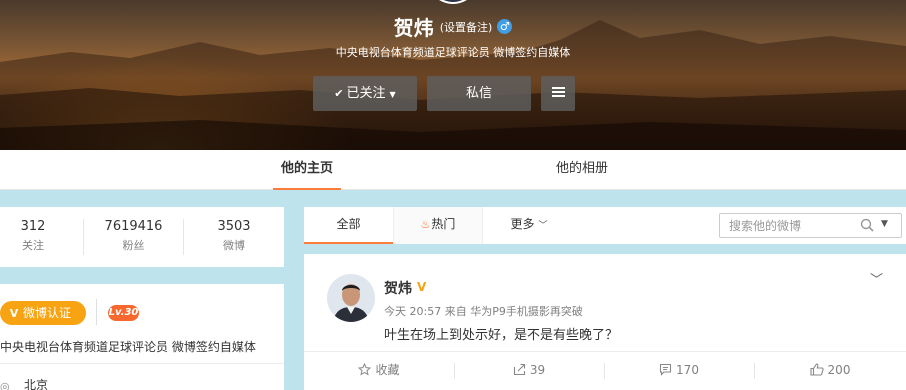 The image size is (906, 390). I want to click on post-author-name: 贺炜, so click(398, 288).